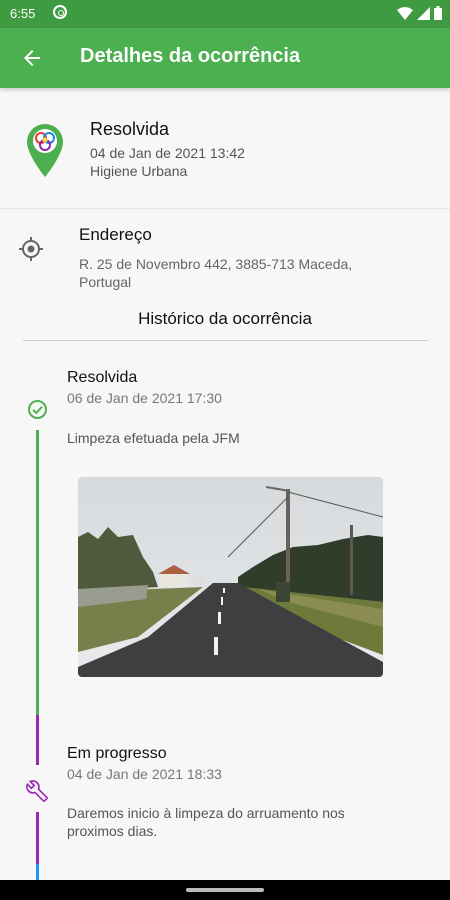 Image resolution: width=450 pixels, height=900 pixels. What do you see at coordinates (37, 572) in the screenshot?
I see `timeline-line-resolved` at bounding box center [37, 572].